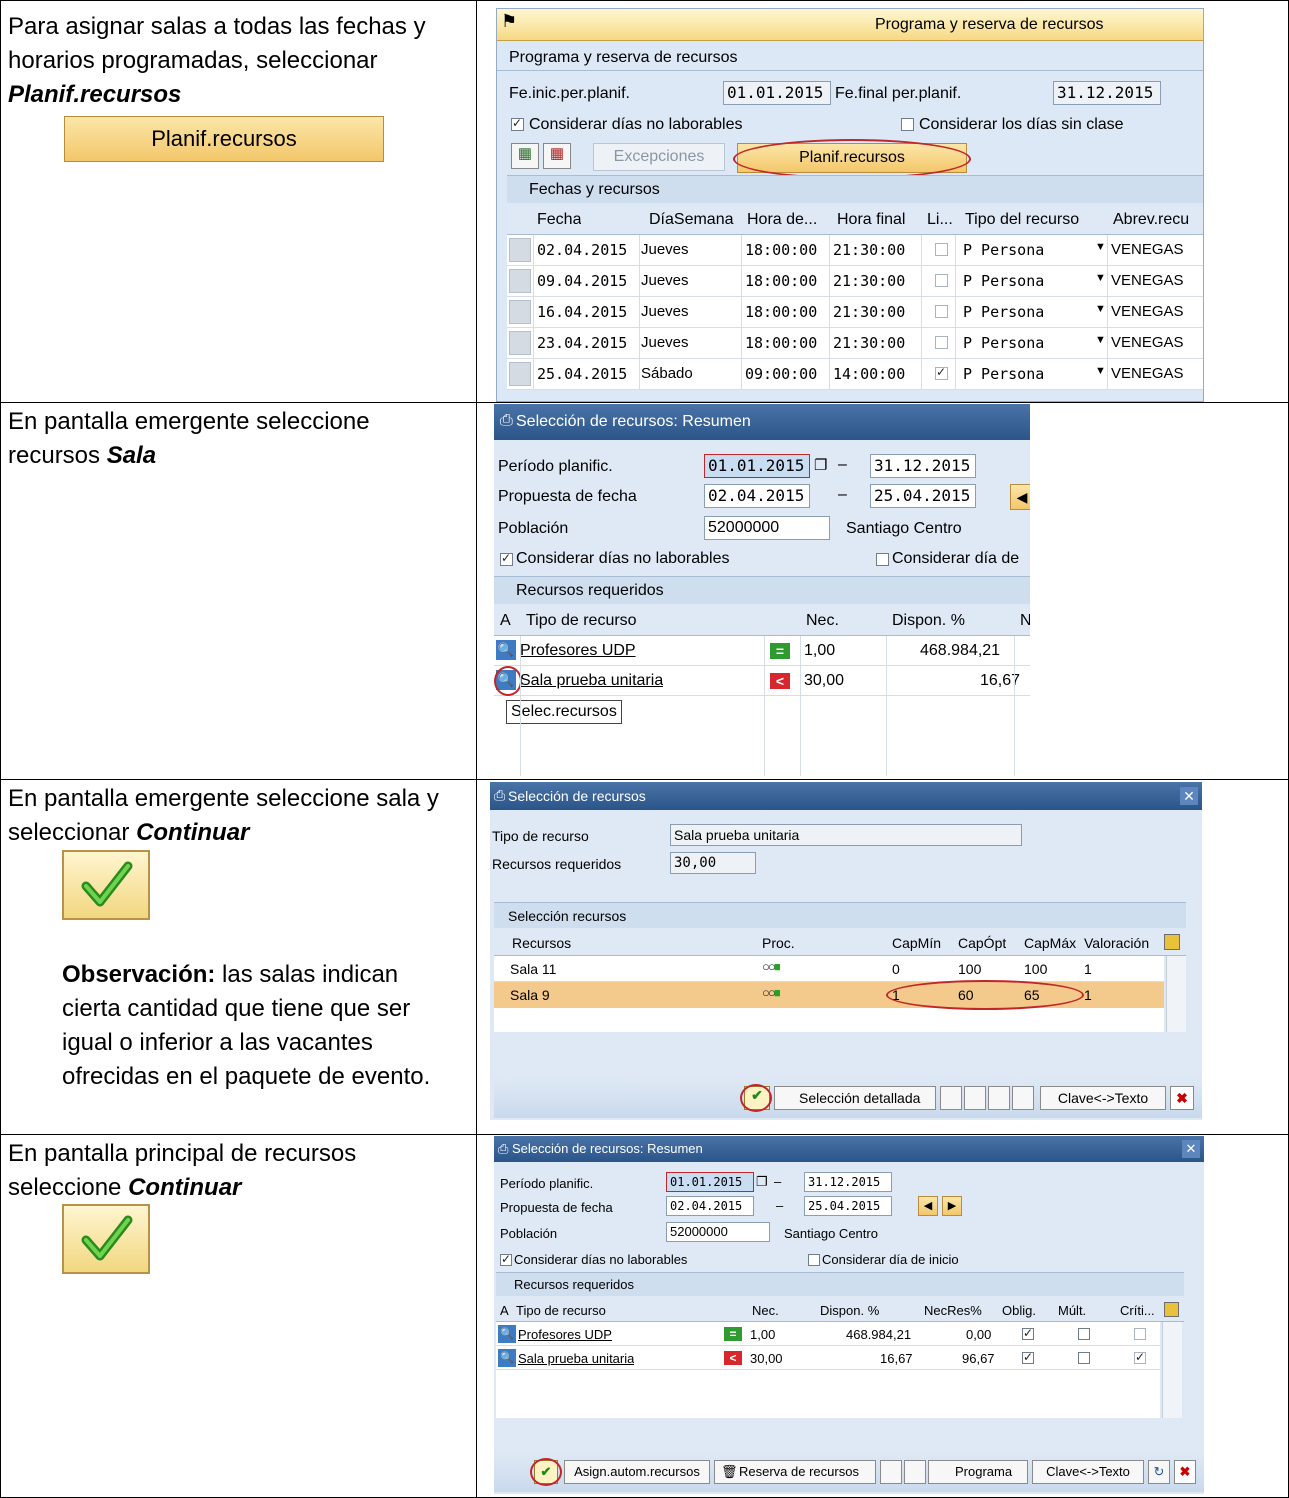 The image size is (1289, 1498). Describe the element at coordinates (928, 621) in the screenshot. I see `col-disp: Dispon. %` at that location.